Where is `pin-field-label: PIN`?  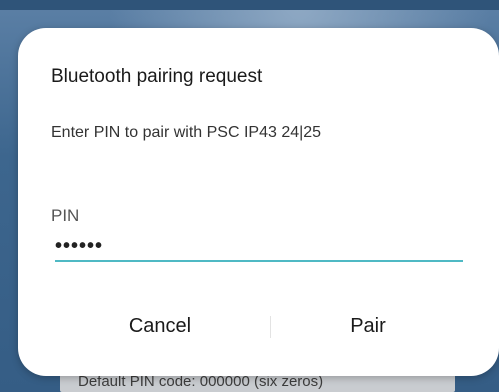
pin-field-label: PIN is located at coordinates (65, 215).